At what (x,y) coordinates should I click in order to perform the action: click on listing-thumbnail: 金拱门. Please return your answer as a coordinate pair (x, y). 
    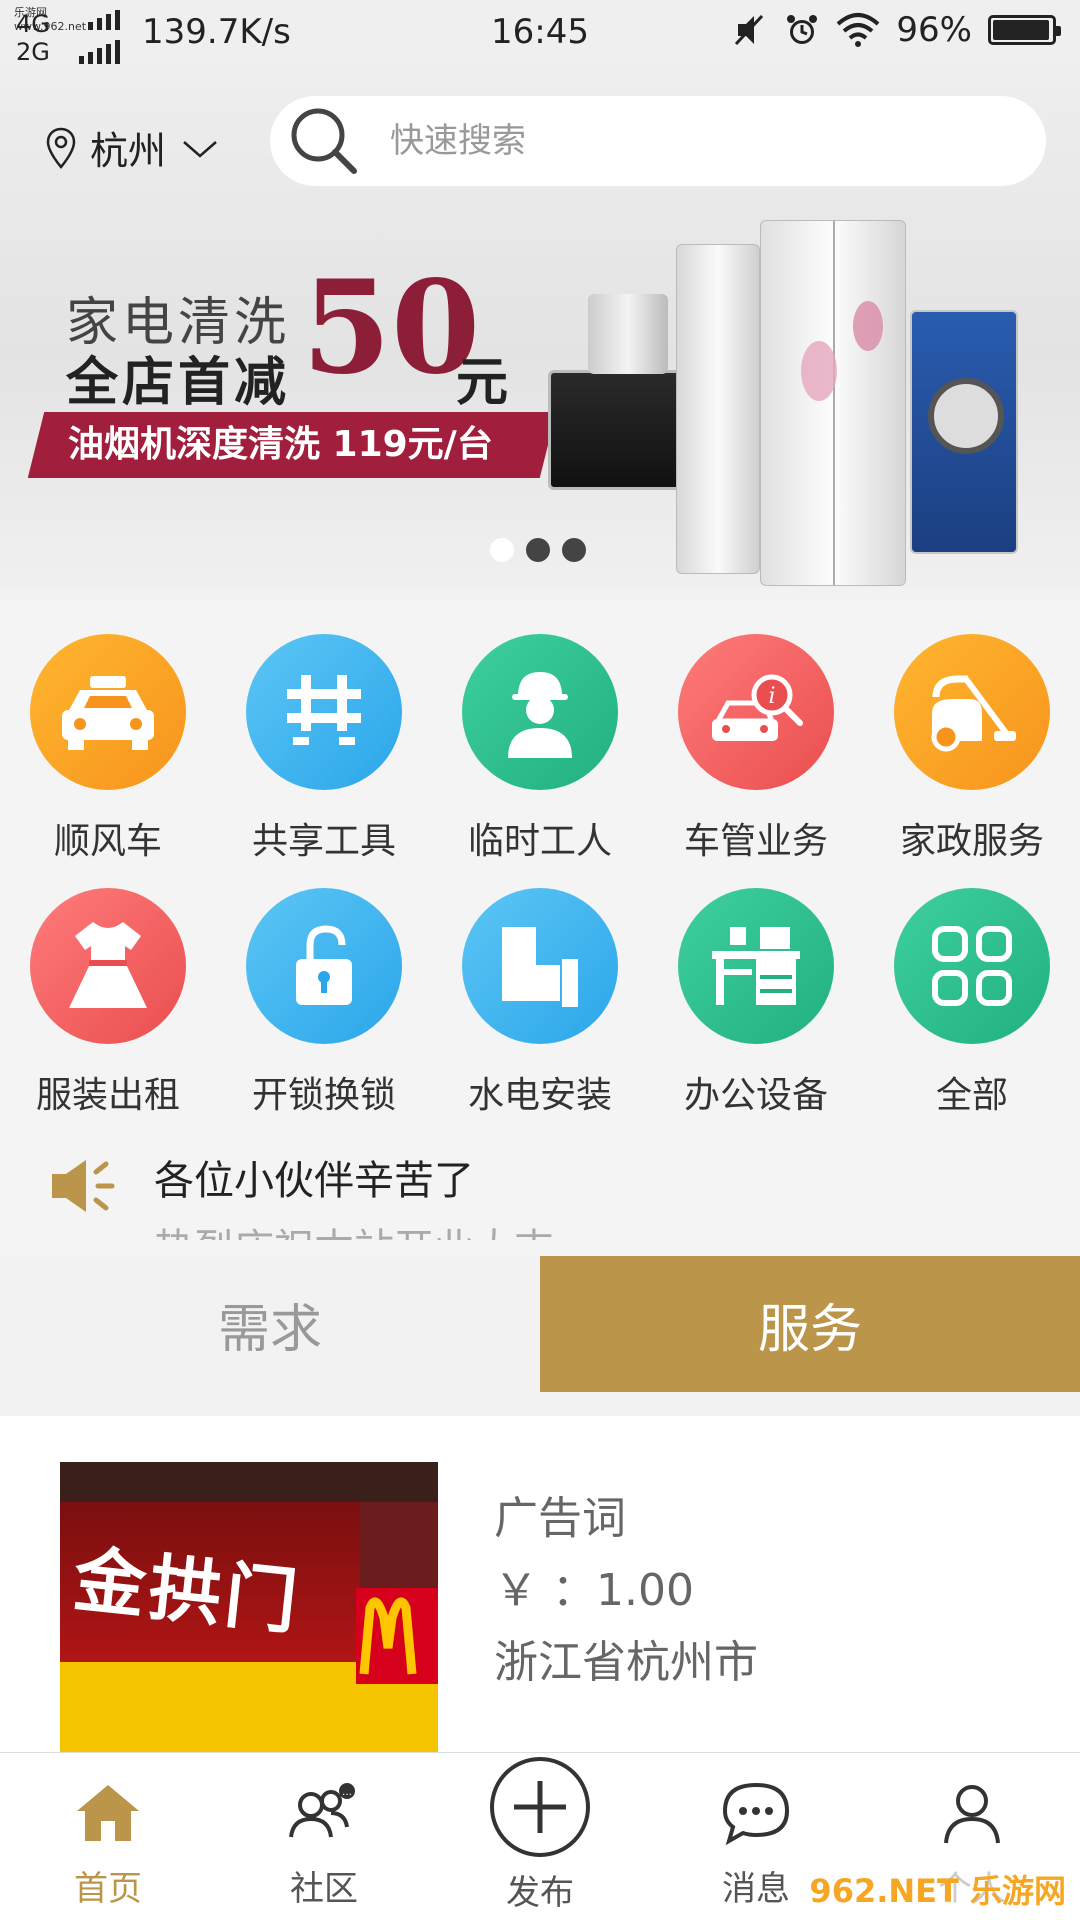
    Looking at the image, I should click on (249, 1607).